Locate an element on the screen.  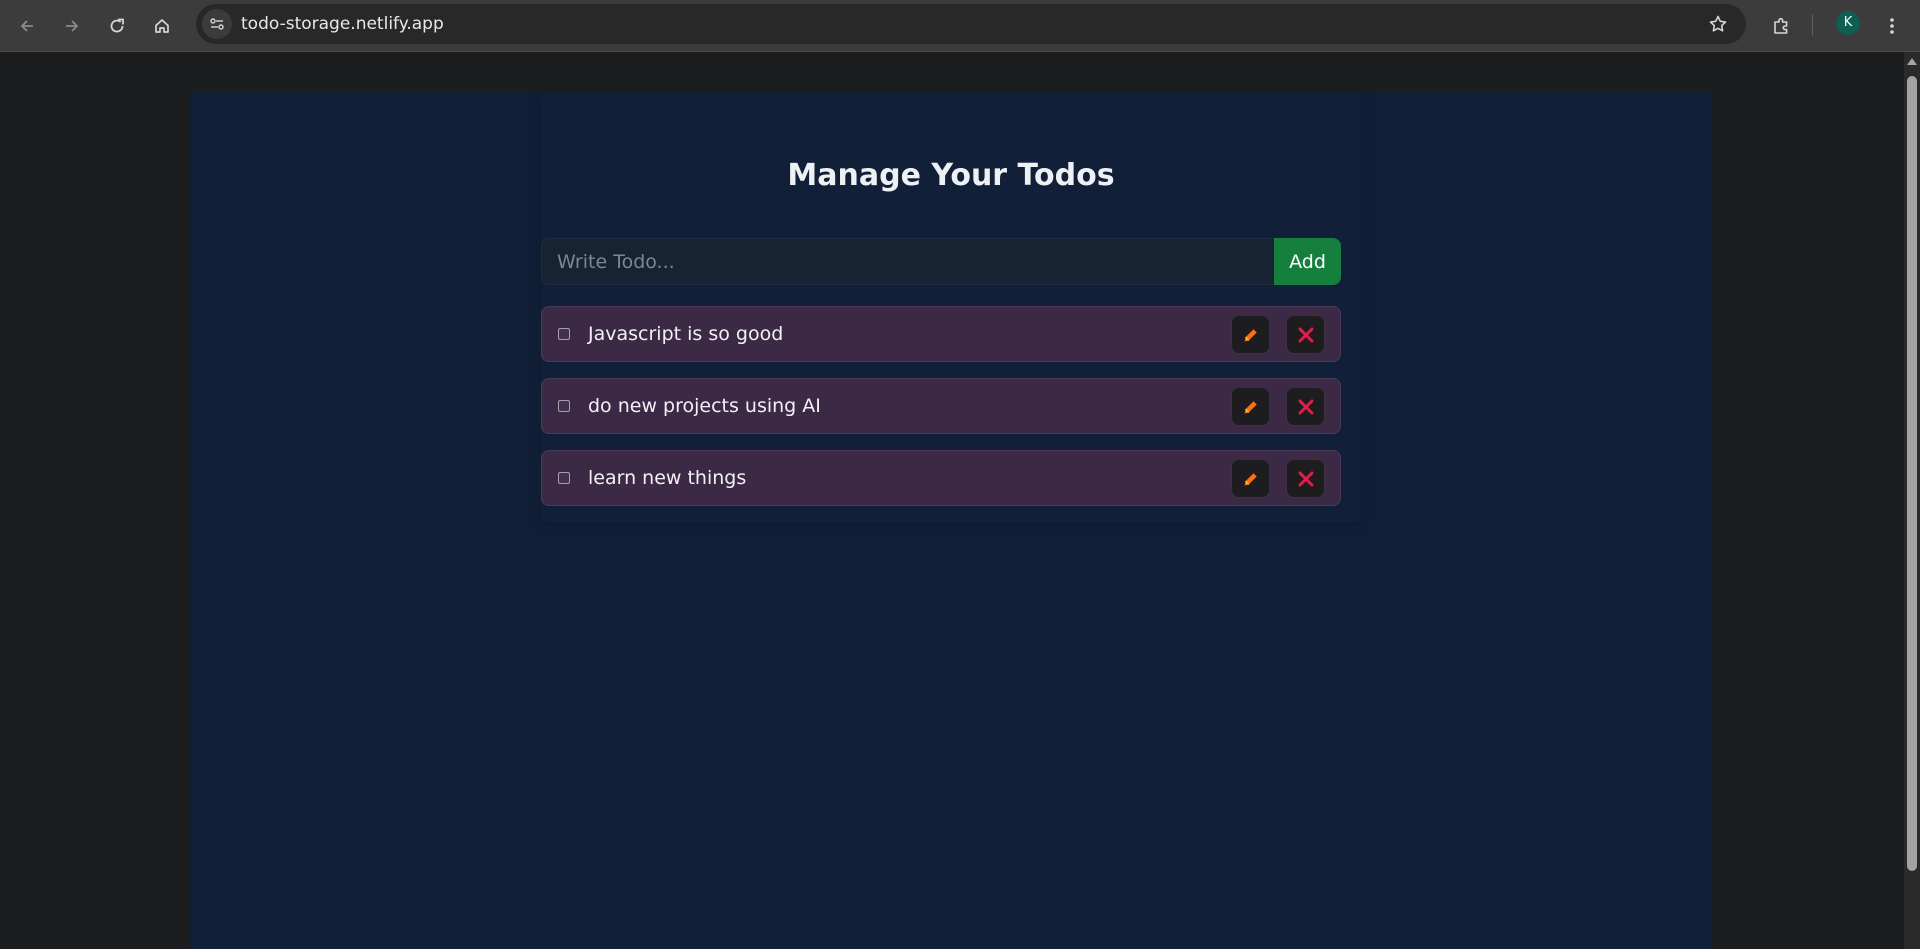
page-scrollbar is located at coordinates (1912, 500).